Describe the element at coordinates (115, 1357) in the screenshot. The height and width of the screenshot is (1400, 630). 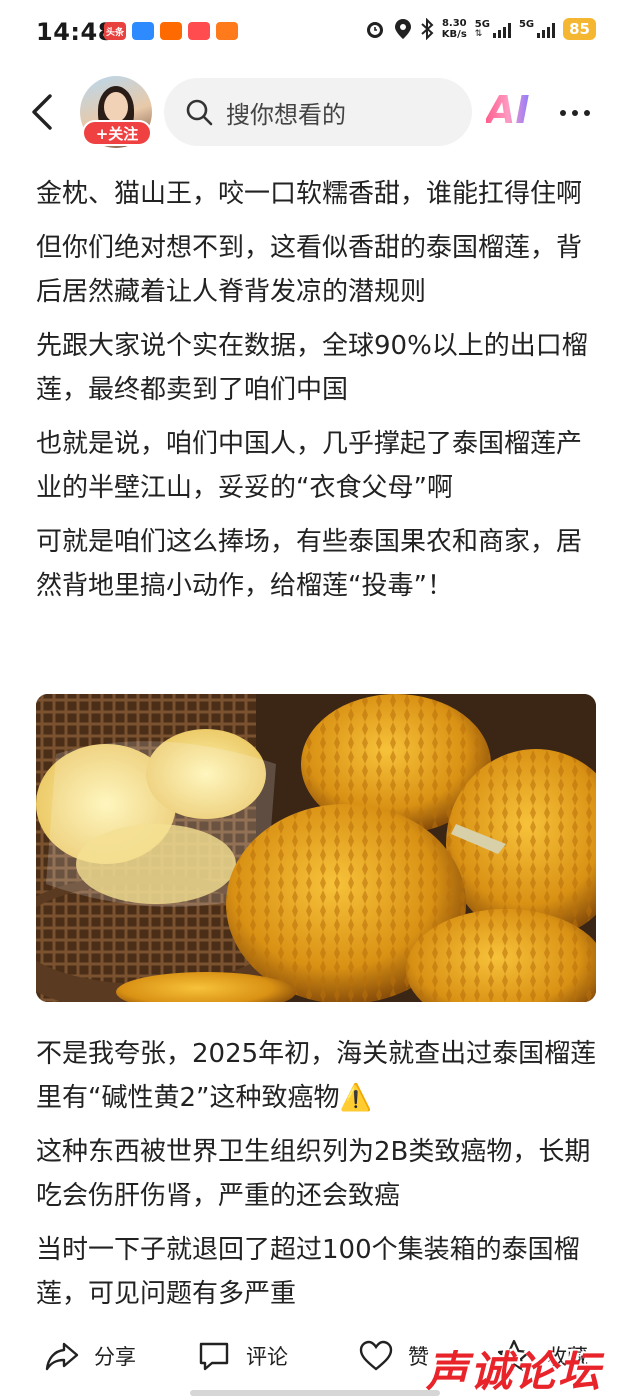
I see `share-label: 分享` at that location.